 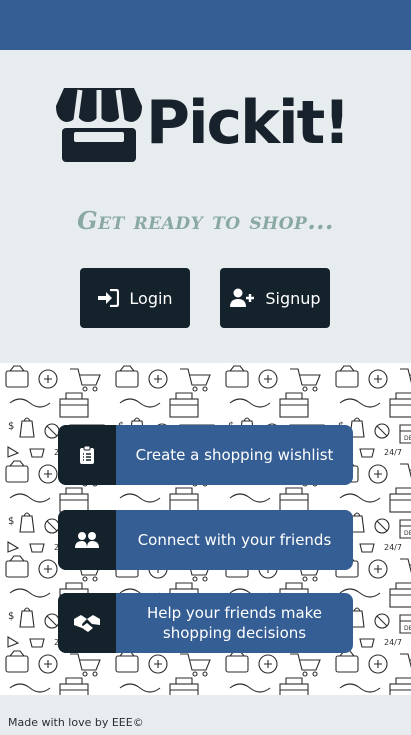 I want to click on login-label: Login, so click(x=151, y=298).